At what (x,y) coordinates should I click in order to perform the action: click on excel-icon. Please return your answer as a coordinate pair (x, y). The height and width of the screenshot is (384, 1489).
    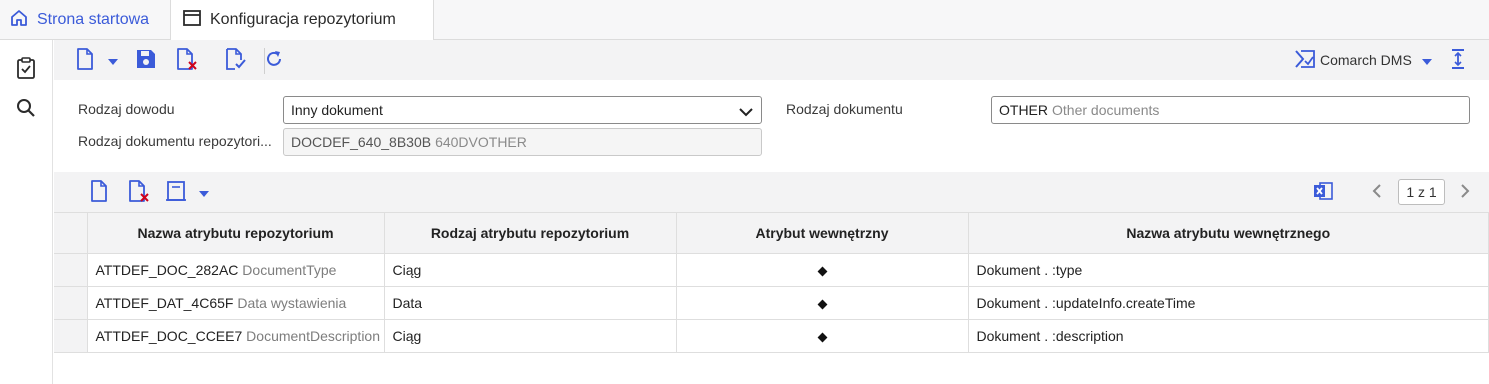
    Looking at the image, I should click on (1323, 192).